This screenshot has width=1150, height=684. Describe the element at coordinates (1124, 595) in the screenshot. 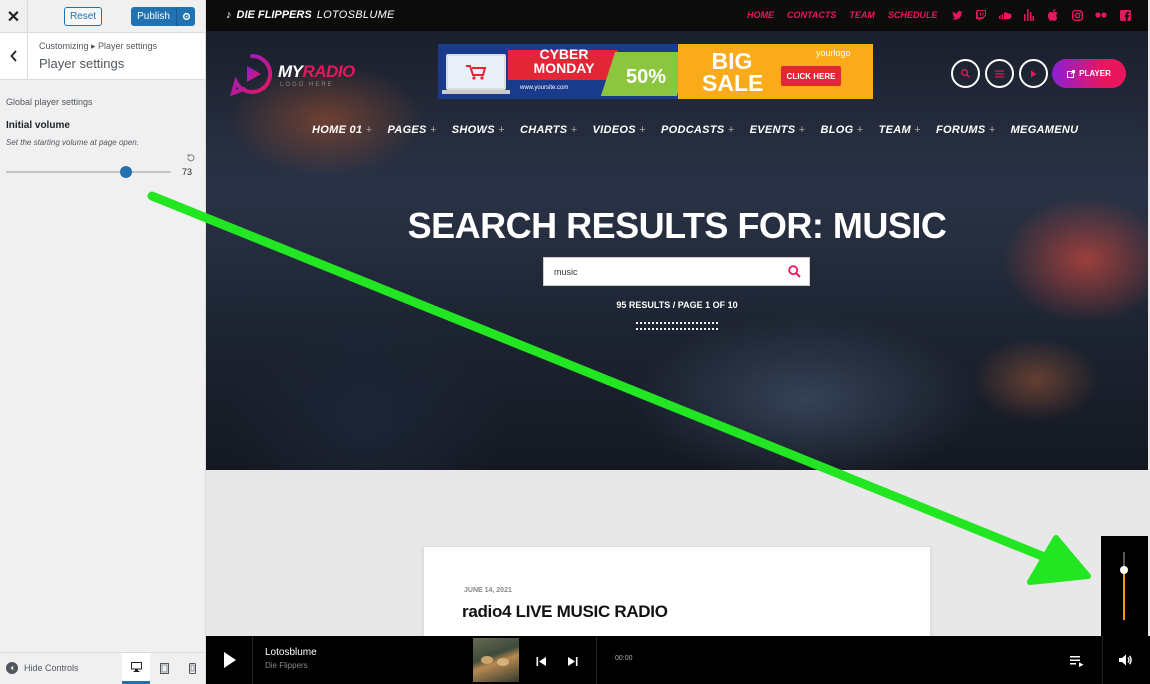

I see `volume-fill` at that location.